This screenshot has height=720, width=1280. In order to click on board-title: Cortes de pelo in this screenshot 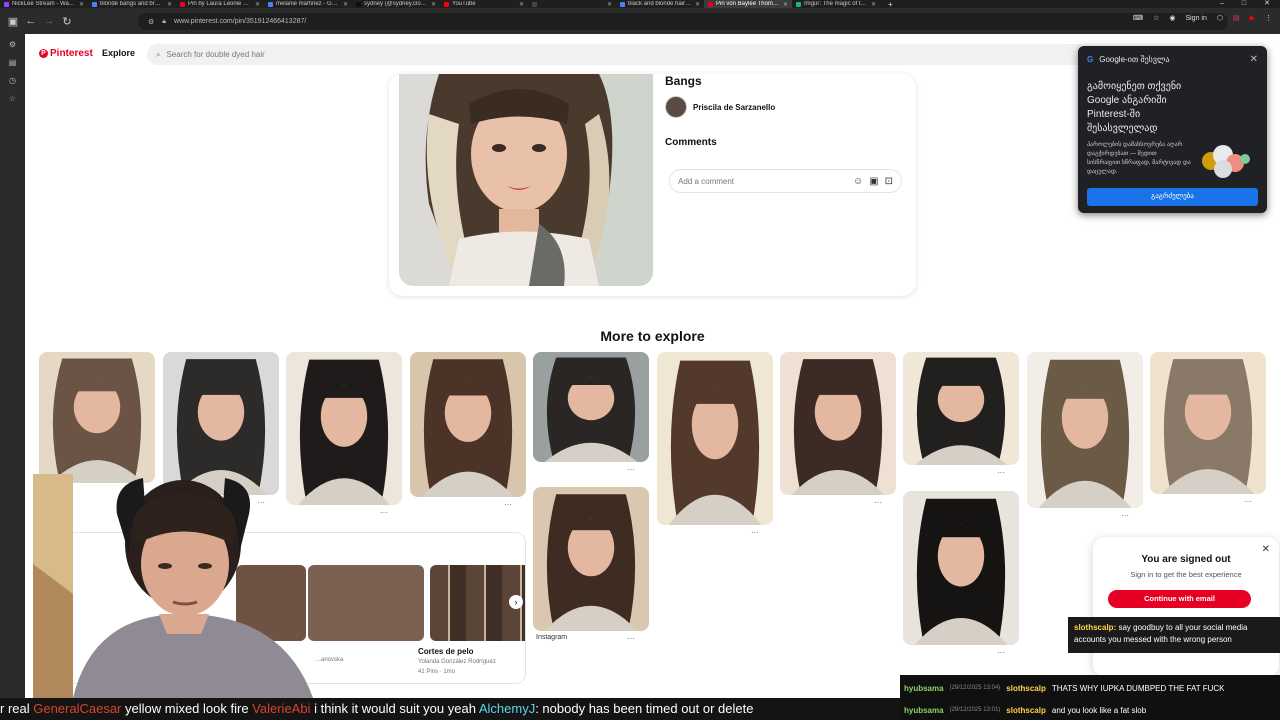, I will do `click(446, 651)`.